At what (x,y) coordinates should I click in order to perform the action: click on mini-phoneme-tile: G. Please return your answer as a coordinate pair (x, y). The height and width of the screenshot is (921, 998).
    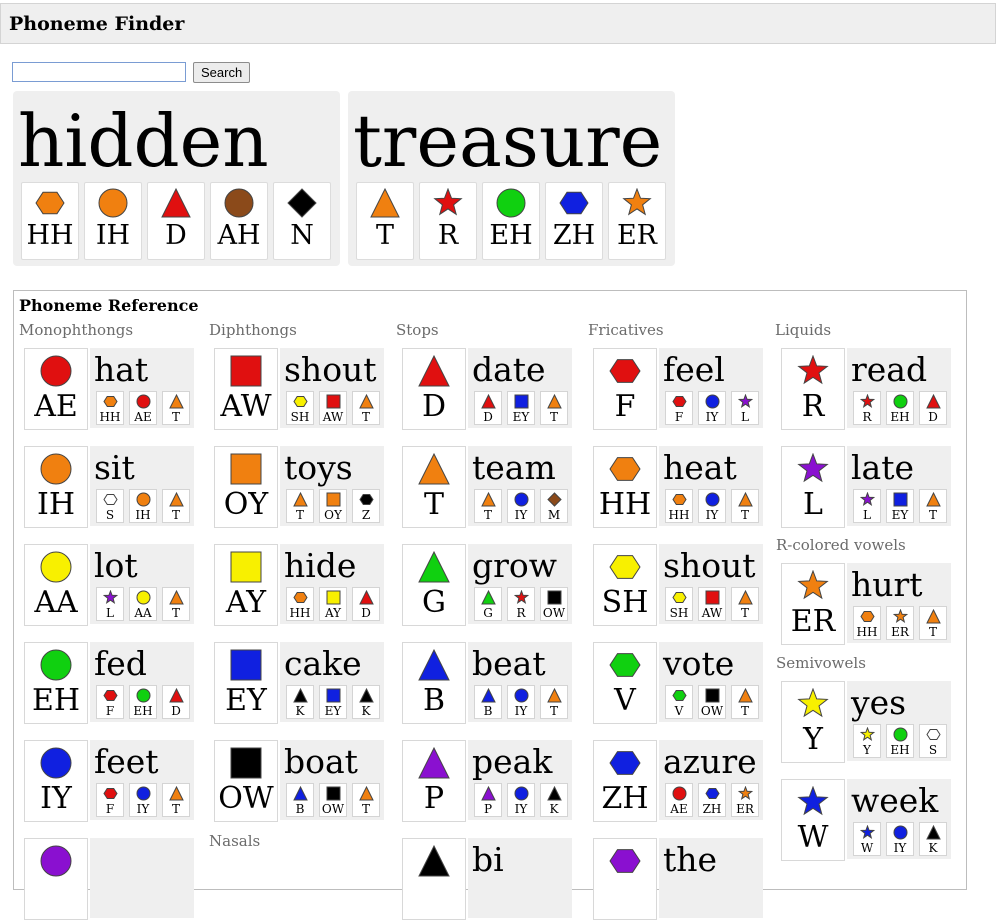
    Looking at the image, I should click on (488, 604).